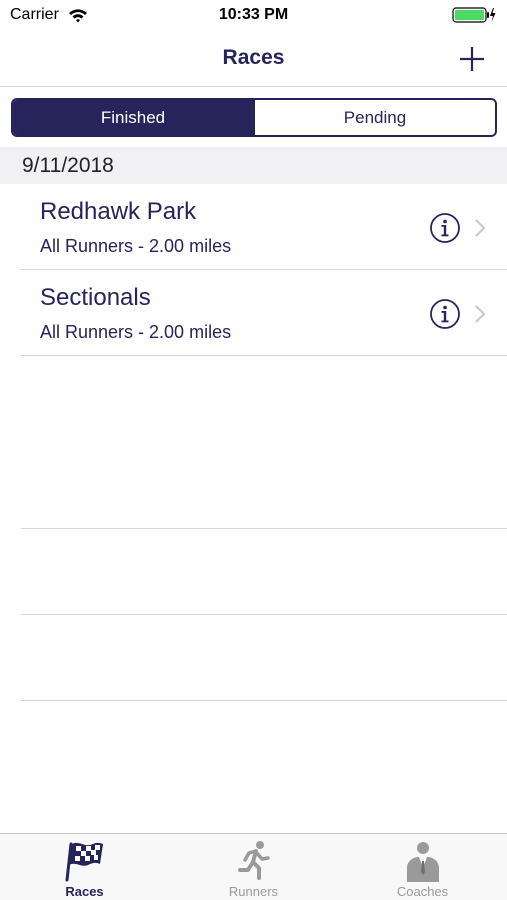  I want to click on tab-bar: Races Runners Coaches, so click(253, 866).